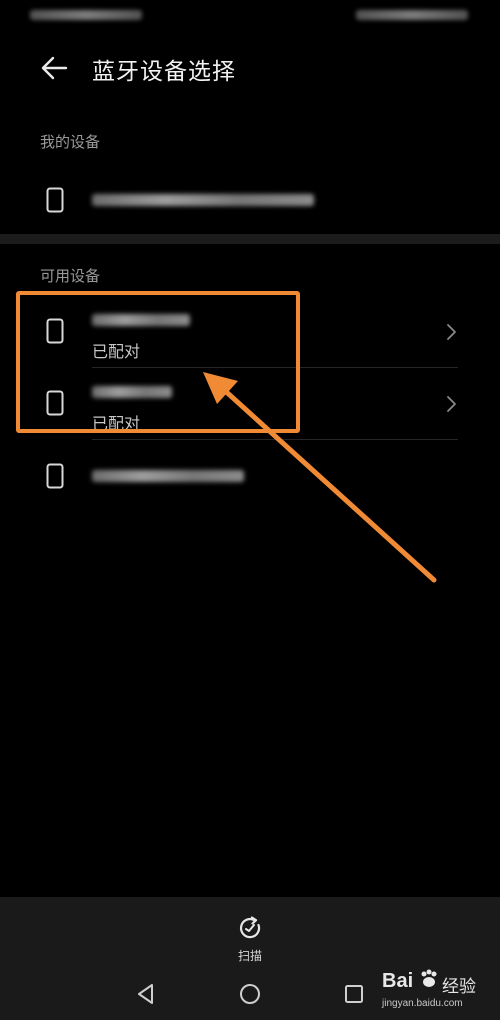 The image size is (500, 1020). What do you see at coordinates (412, 15) in the screenshot?
I see `status-right-blur` at bounding box center [412, 15].